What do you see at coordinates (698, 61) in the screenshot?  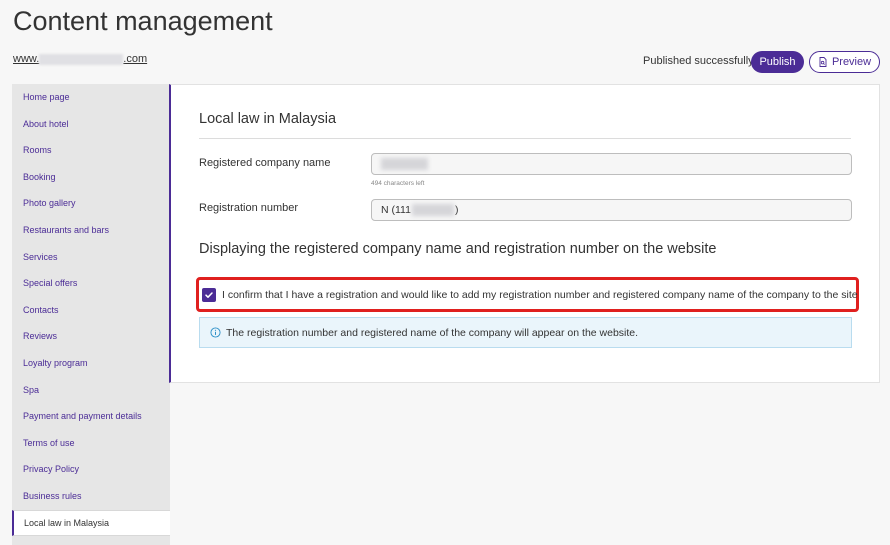 I see `publish-status: Published successfully` at bounding box center [698, 61].